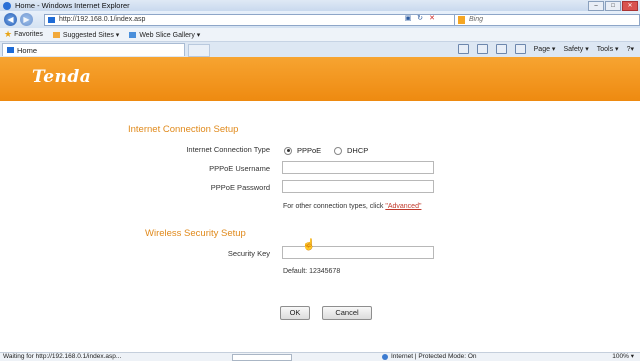 The image size is (640, 361). Describe the element at coordinates (608, 49) in the screenshot. I see `tools-menu: Tools ▾` at that location.